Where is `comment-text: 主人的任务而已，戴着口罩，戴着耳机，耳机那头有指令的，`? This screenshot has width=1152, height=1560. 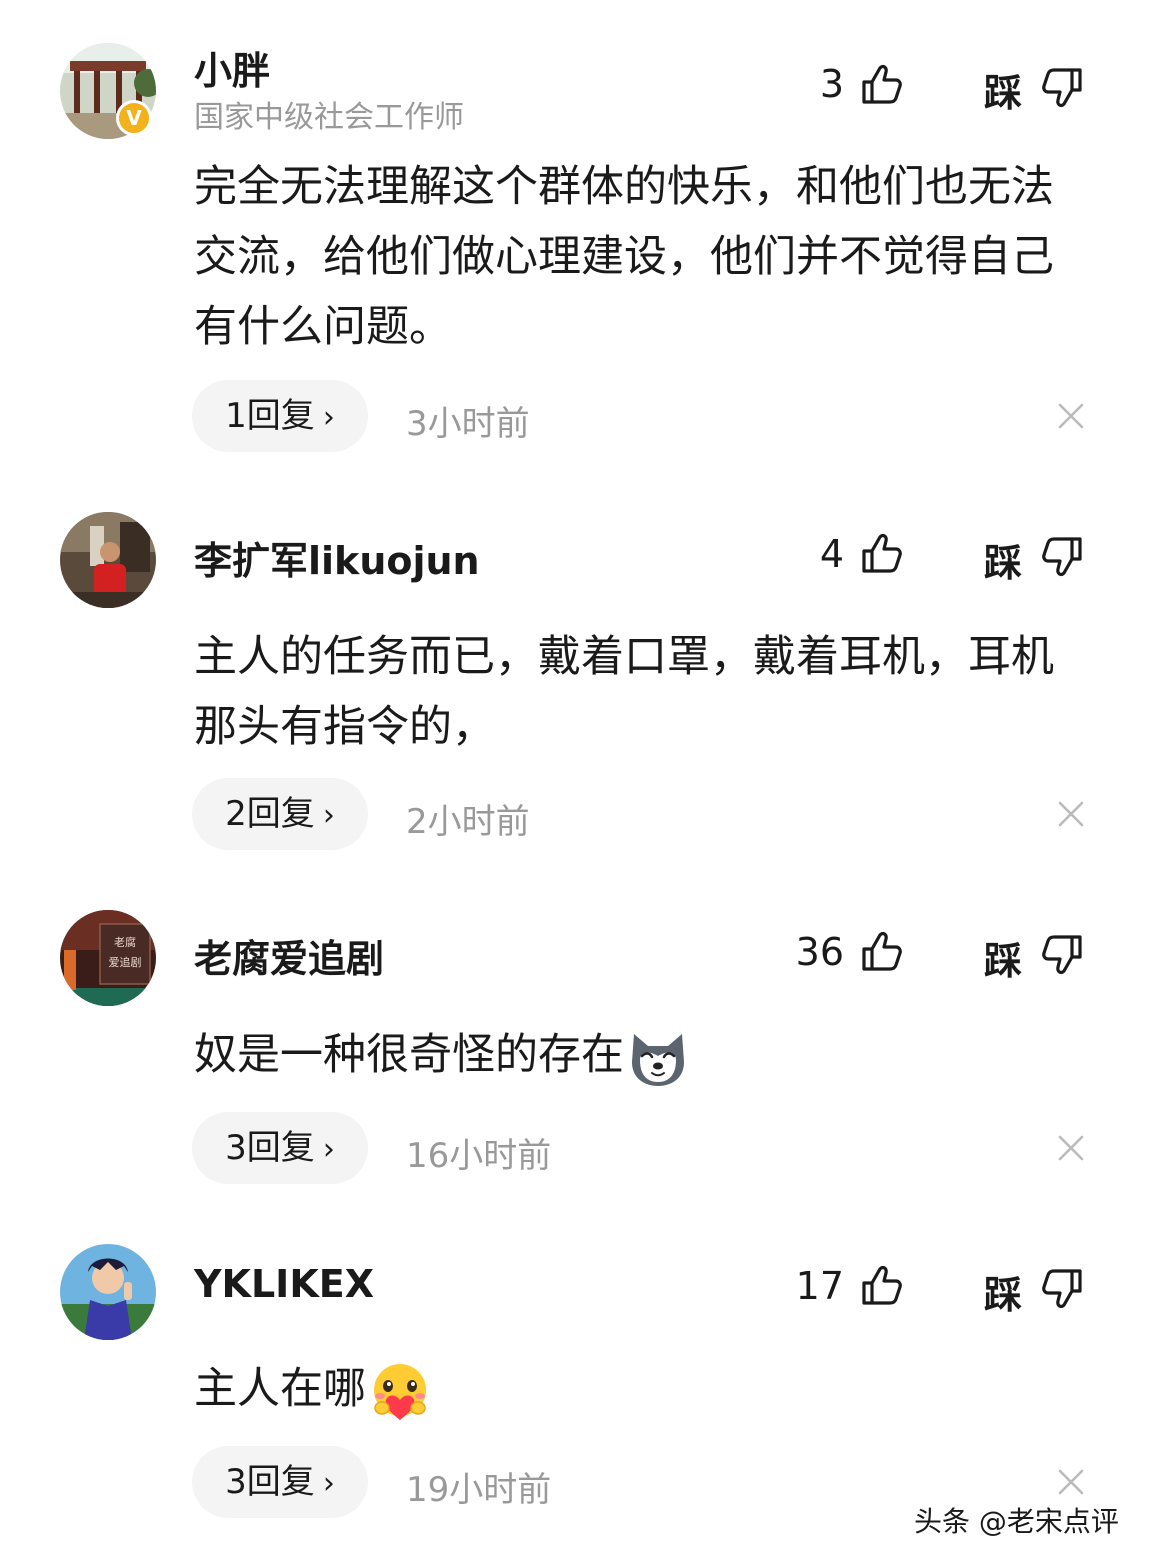
comment-text: 主人的任务而已，戴着口罩，戴着耳机，耳机那头有指令的， is located at coordinates (624, 692).